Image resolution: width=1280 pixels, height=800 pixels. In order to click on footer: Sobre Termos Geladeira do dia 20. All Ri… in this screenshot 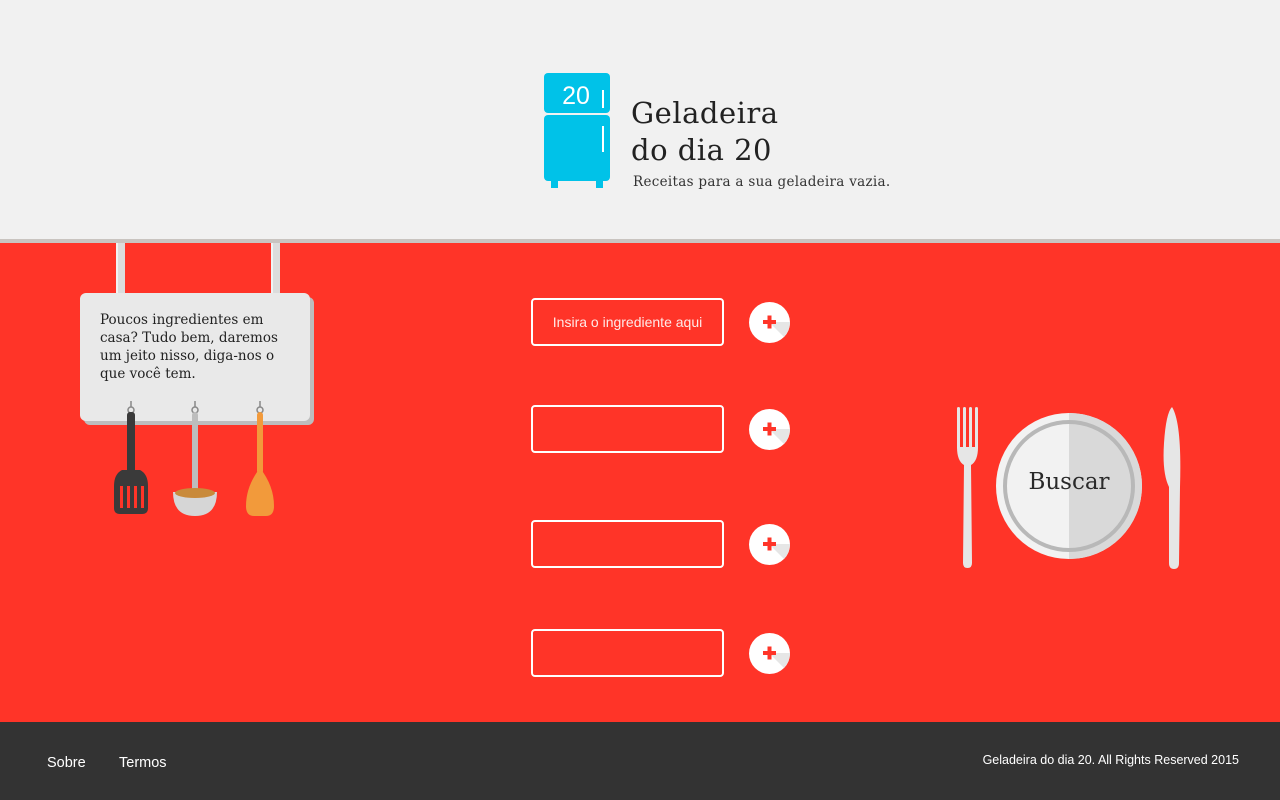, I will do `click(640, 761)`.